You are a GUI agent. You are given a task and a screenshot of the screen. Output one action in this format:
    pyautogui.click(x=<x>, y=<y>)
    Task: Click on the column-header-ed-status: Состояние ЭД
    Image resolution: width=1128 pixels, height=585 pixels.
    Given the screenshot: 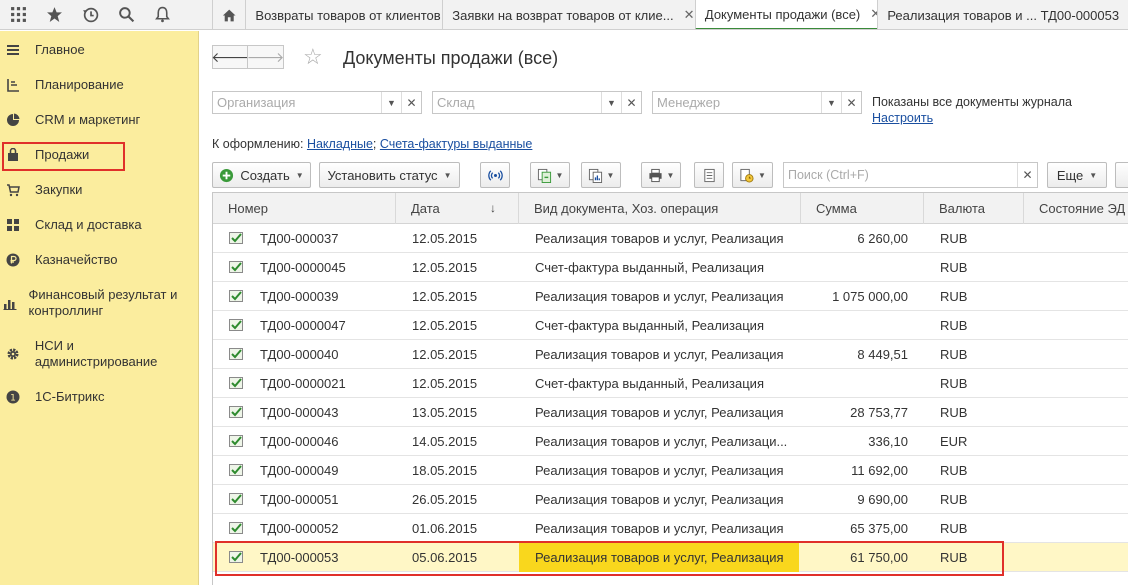 What is the action you would take?
    pyautogui.click(x=1076, y=208)
    